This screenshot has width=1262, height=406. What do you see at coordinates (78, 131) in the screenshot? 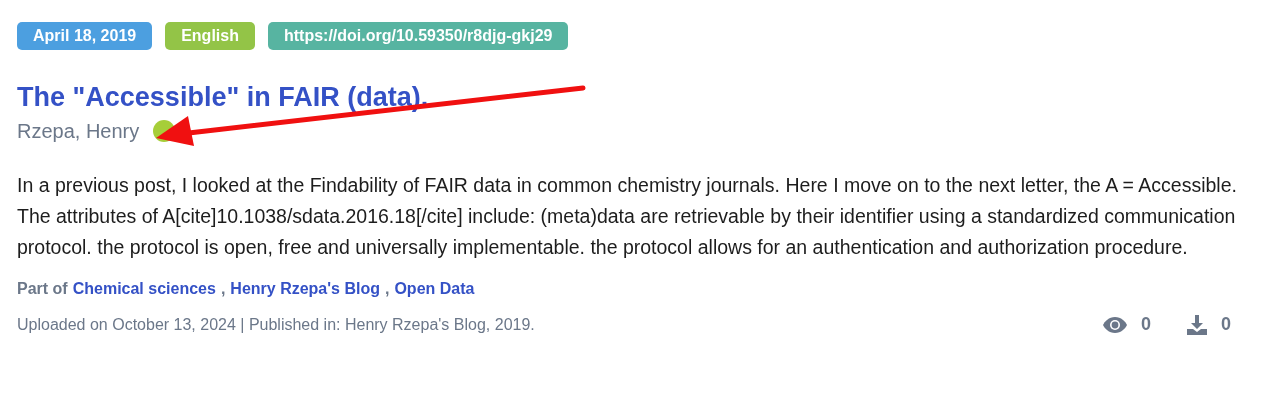
I see `author-name: Rzepa, Henry` at bounding box center [78, 131].